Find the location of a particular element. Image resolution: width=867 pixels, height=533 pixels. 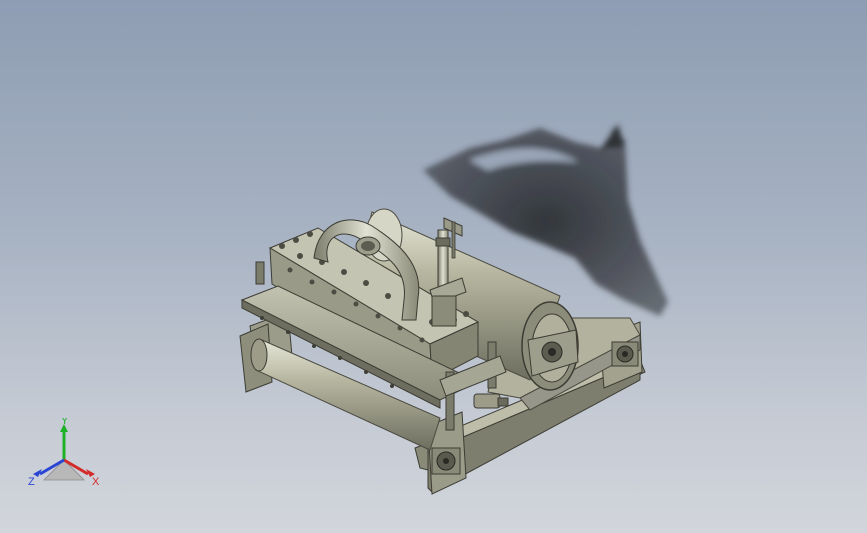

axis-triad: Y X Z is located at coordinates (64, 453).